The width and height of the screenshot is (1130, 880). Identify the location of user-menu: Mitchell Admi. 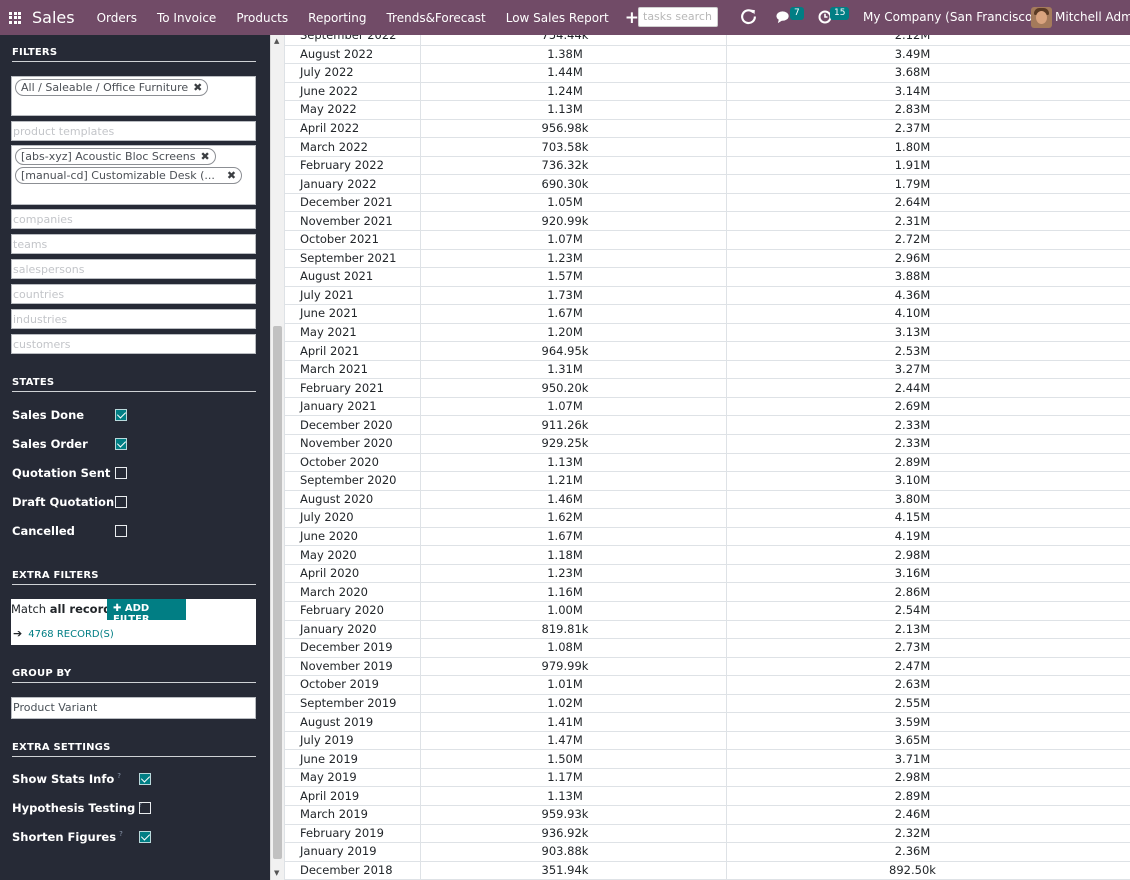
(1092, 17).